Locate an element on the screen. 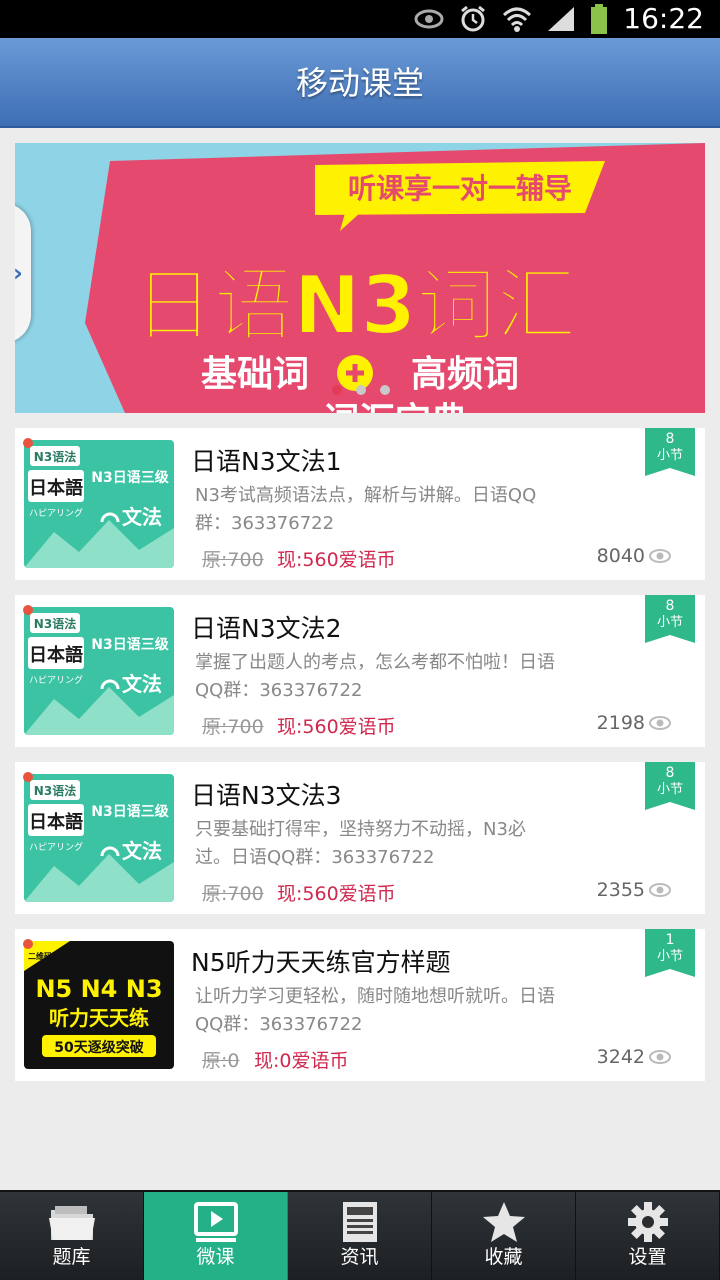  tab-settings: 设置 is located at coordinates (648, 1236).